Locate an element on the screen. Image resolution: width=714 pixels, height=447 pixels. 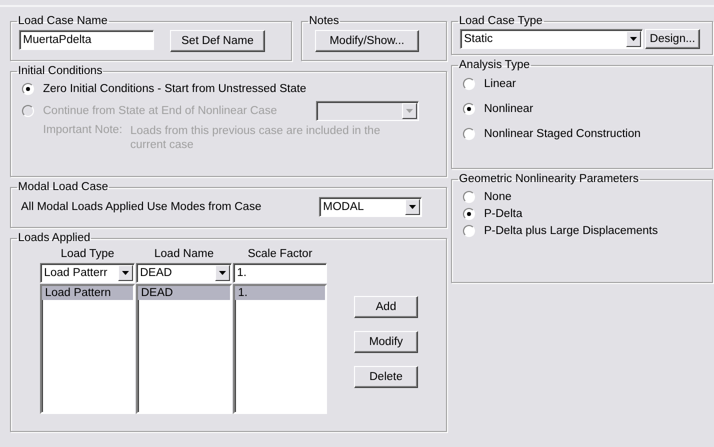
action-button: Delete is located at coordinates (386, 377).